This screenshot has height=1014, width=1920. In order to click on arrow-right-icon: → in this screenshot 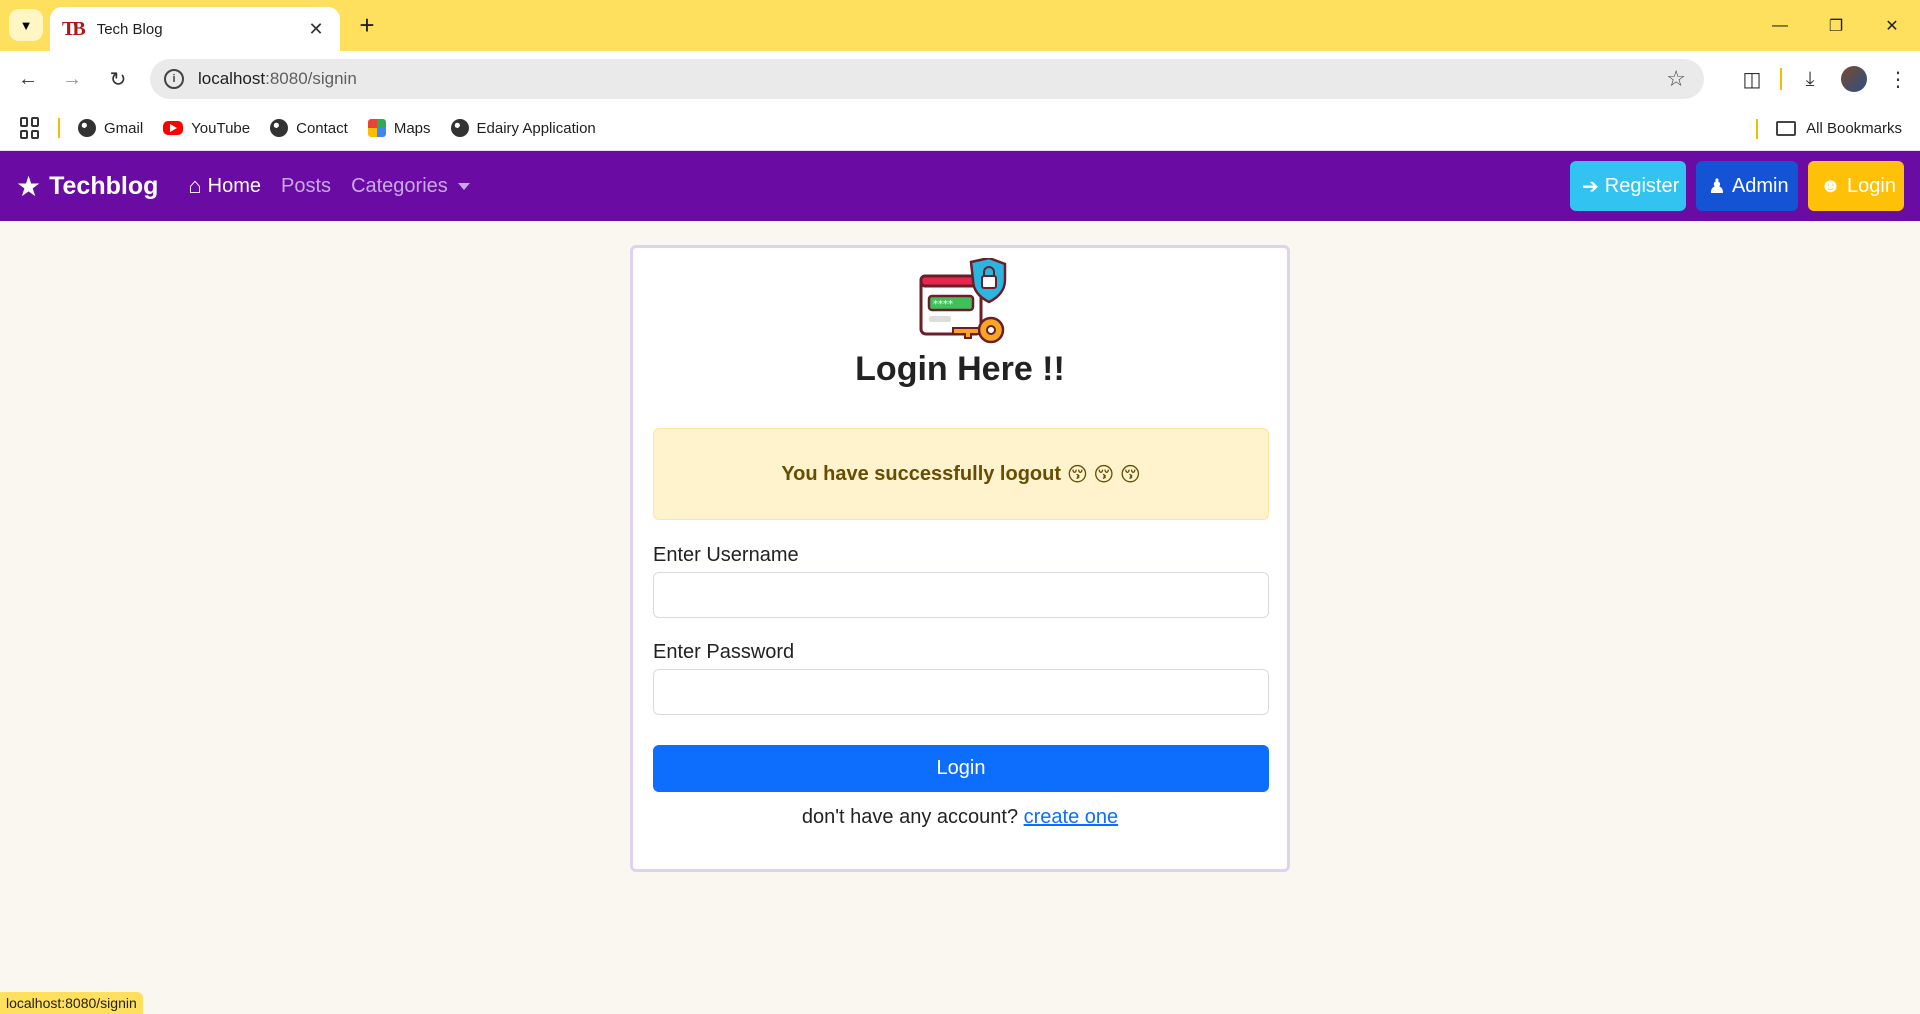, I will do `click(72, 78)`.